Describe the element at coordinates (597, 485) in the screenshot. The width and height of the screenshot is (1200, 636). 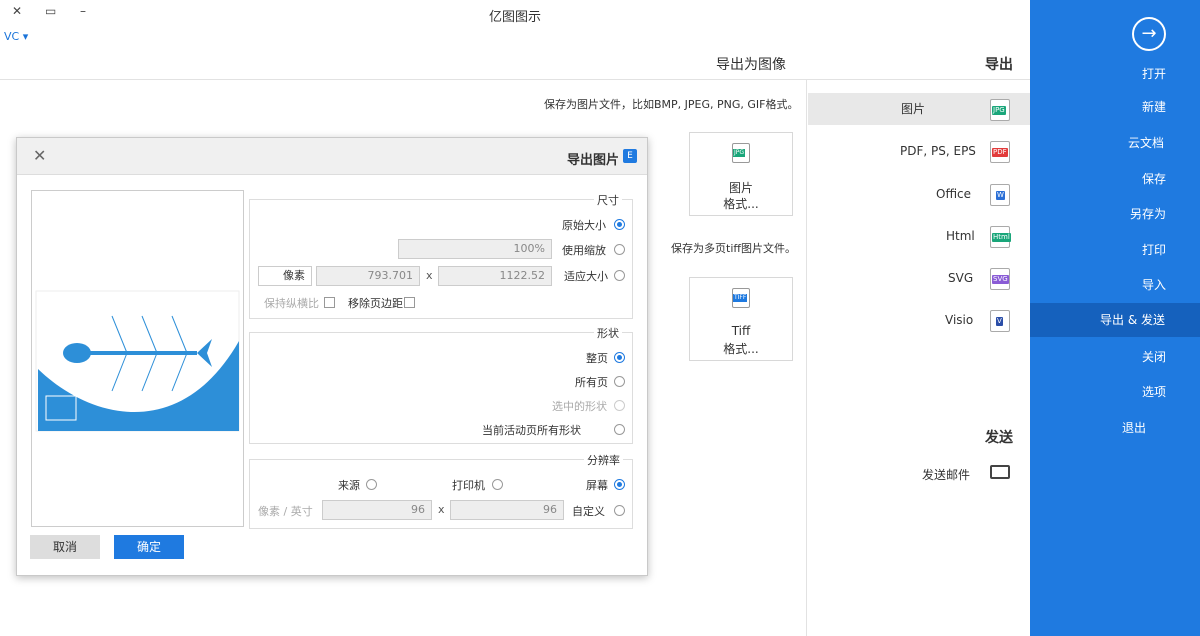
I see `screen-label: 屏幕` at that location.